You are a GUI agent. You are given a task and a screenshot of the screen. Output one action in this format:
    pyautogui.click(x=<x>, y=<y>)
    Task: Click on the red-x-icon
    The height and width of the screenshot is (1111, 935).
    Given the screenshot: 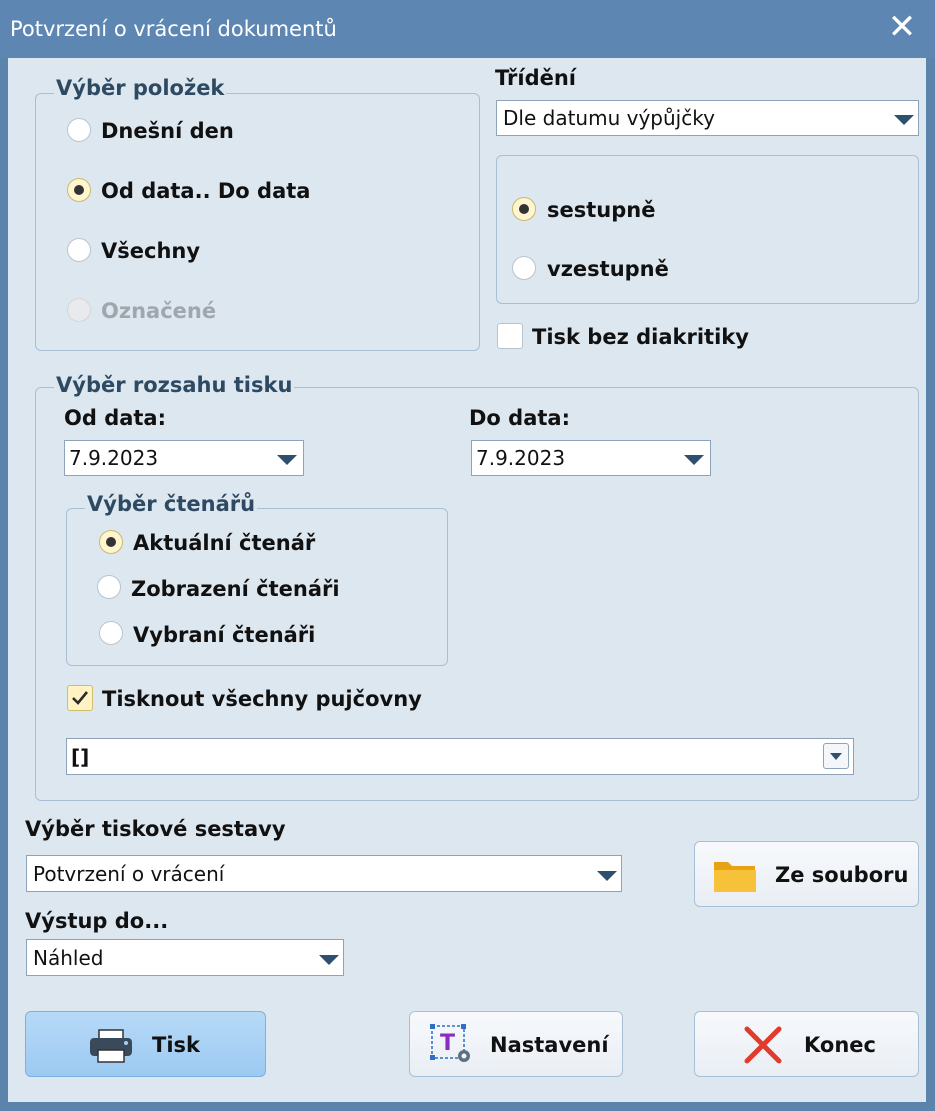 What is the action you would take?
    pyautogui.click(x=763, y=1045)
    